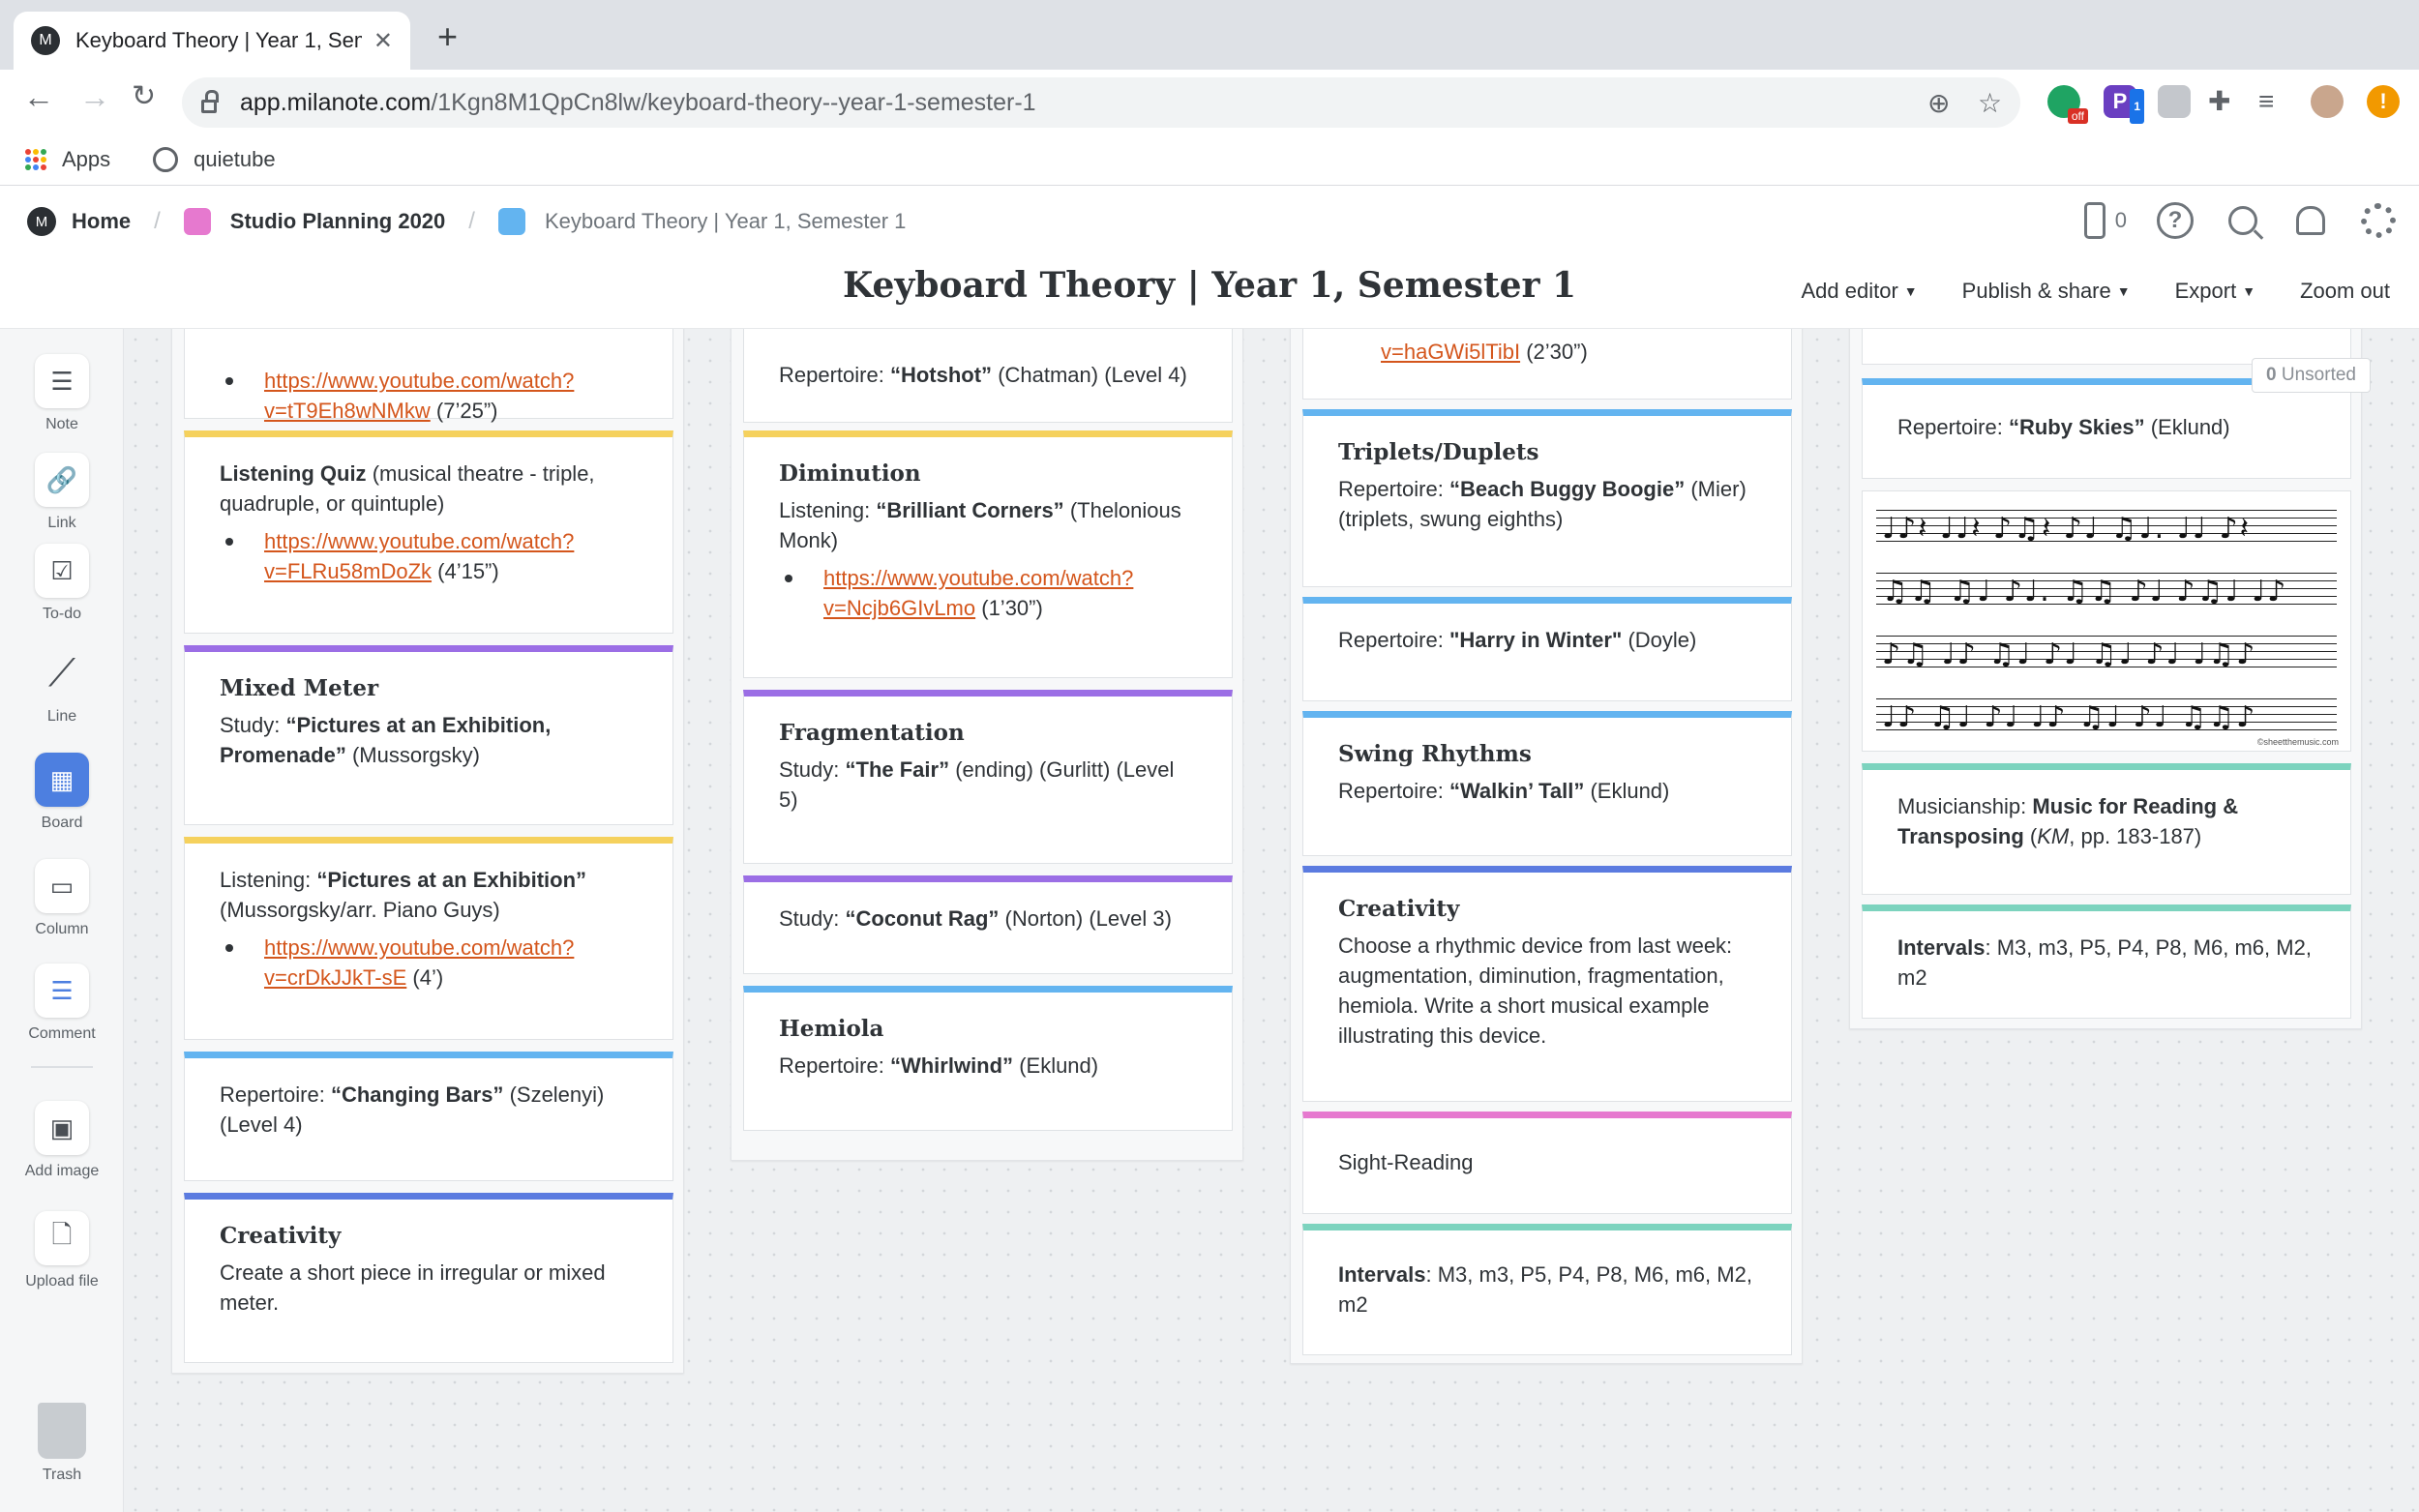  What do you see at coordinates (1547, 1163) in the screenshot?
I see `note-card: Sight-Reading` at bounding box center [1547, 1163].